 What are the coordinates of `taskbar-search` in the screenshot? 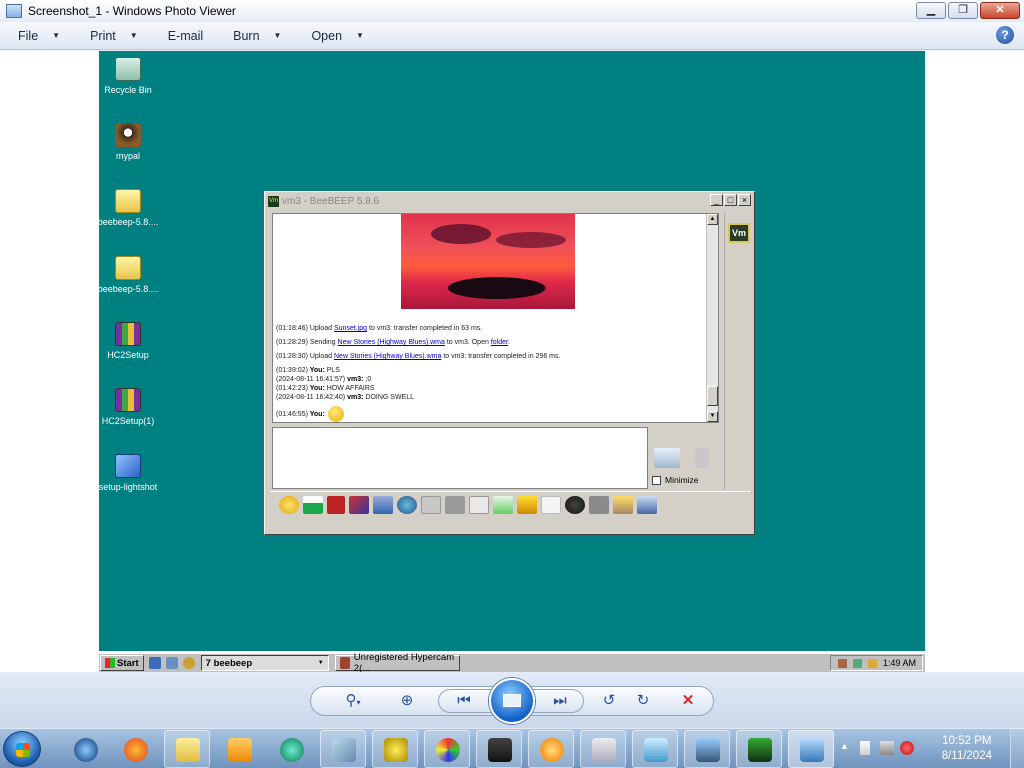 It's located at (551, 749).